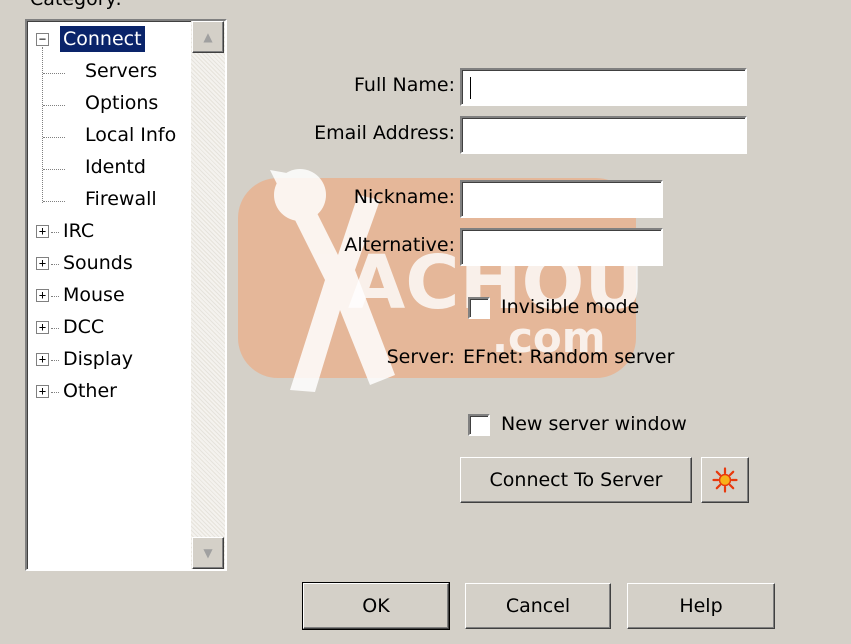 This screenshot has width=851, height=644. I want to click on nickname-label: Nickname:, so click(404, 197).